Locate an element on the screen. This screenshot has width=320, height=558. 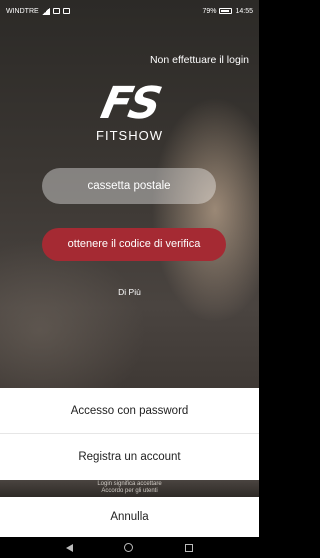
mail-icon is located at coordinates (66, 11).